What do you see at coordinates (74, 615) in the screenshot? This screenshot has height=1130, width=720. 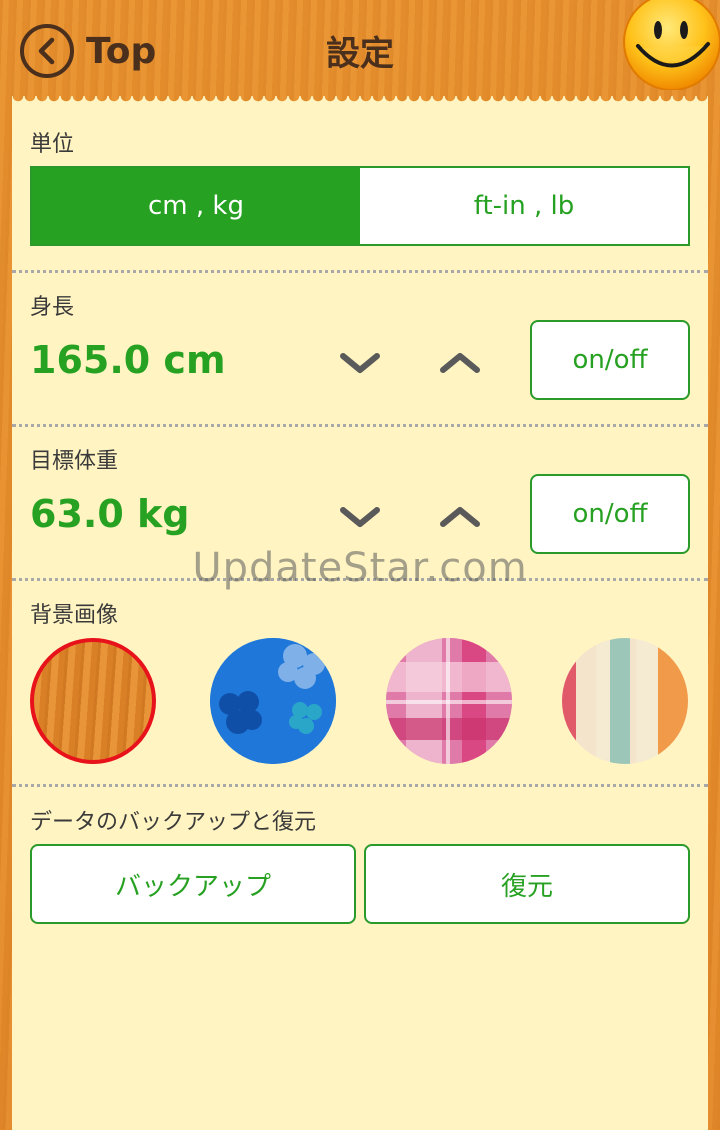 I see `background-label: 背景画像` at bounding box center [74, 615].